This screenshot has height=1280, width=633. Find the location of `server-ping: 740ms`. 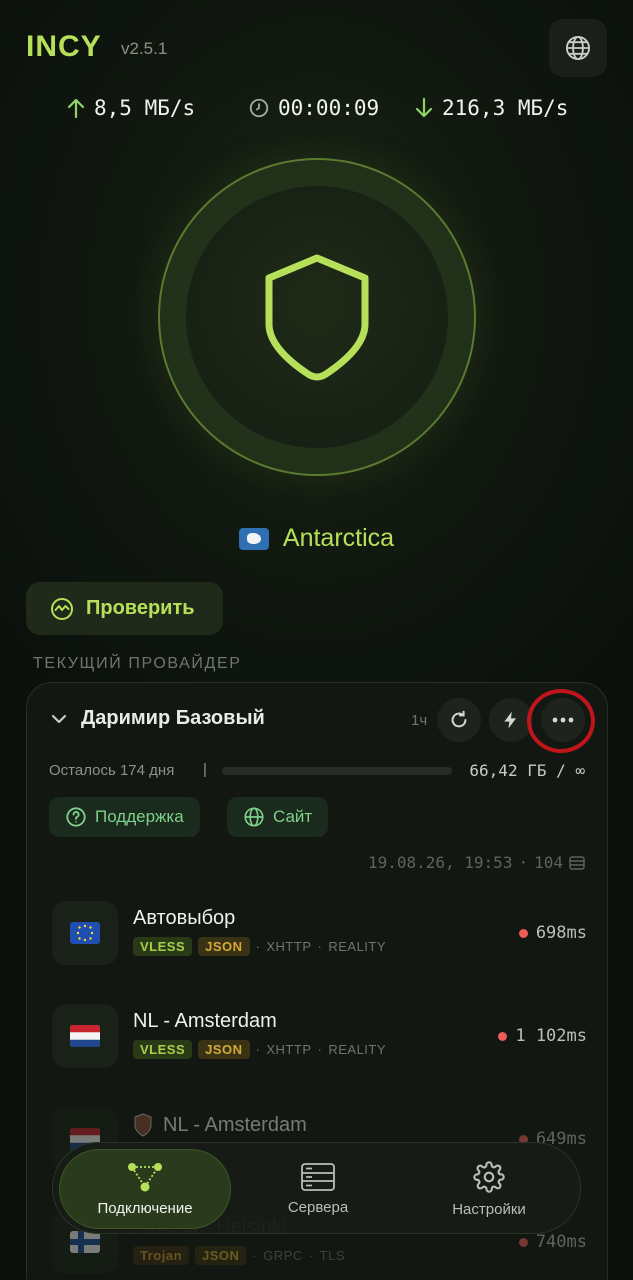

server-ping: 740ms is located at coordinates (552, 1242).